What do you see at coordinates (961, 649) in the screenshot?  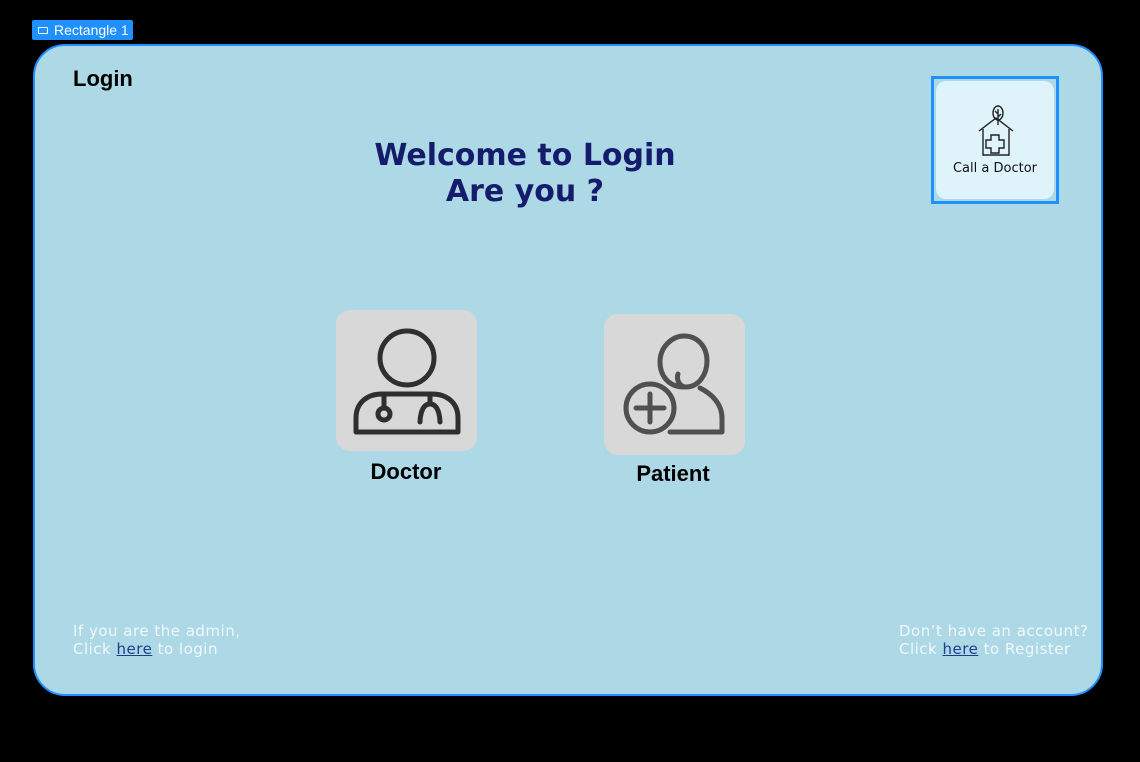 I see `register-link: here` at bounding box center [961, 649].